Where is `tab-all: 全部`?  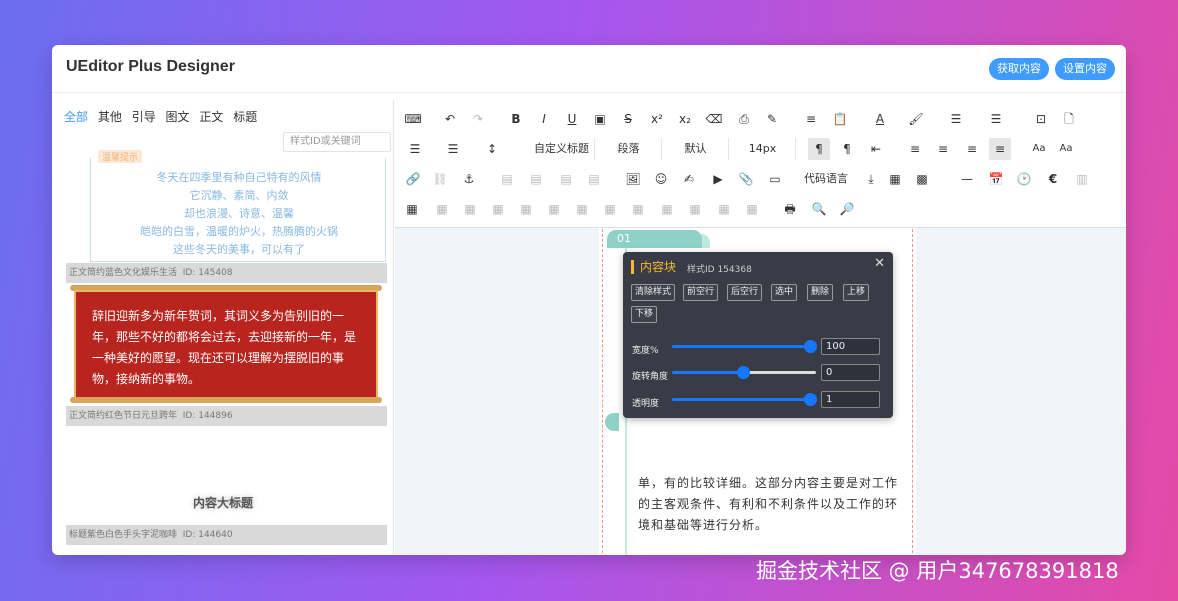
tab-all: 全部 is located at coordinates (76, 117).